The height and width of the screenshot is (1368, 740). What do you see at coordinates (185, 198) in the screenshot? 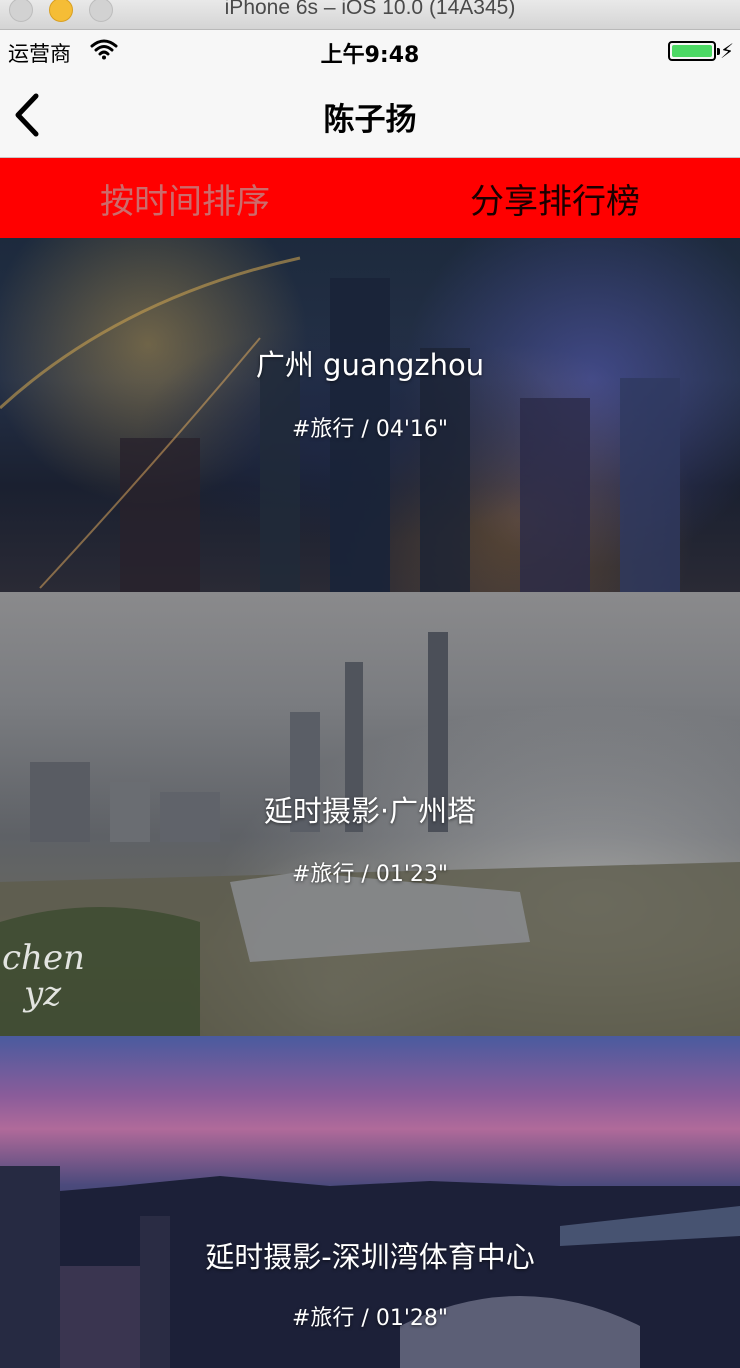
I see `tab-sort-by-time: 按时间排序` at bounding box center [185, 198].